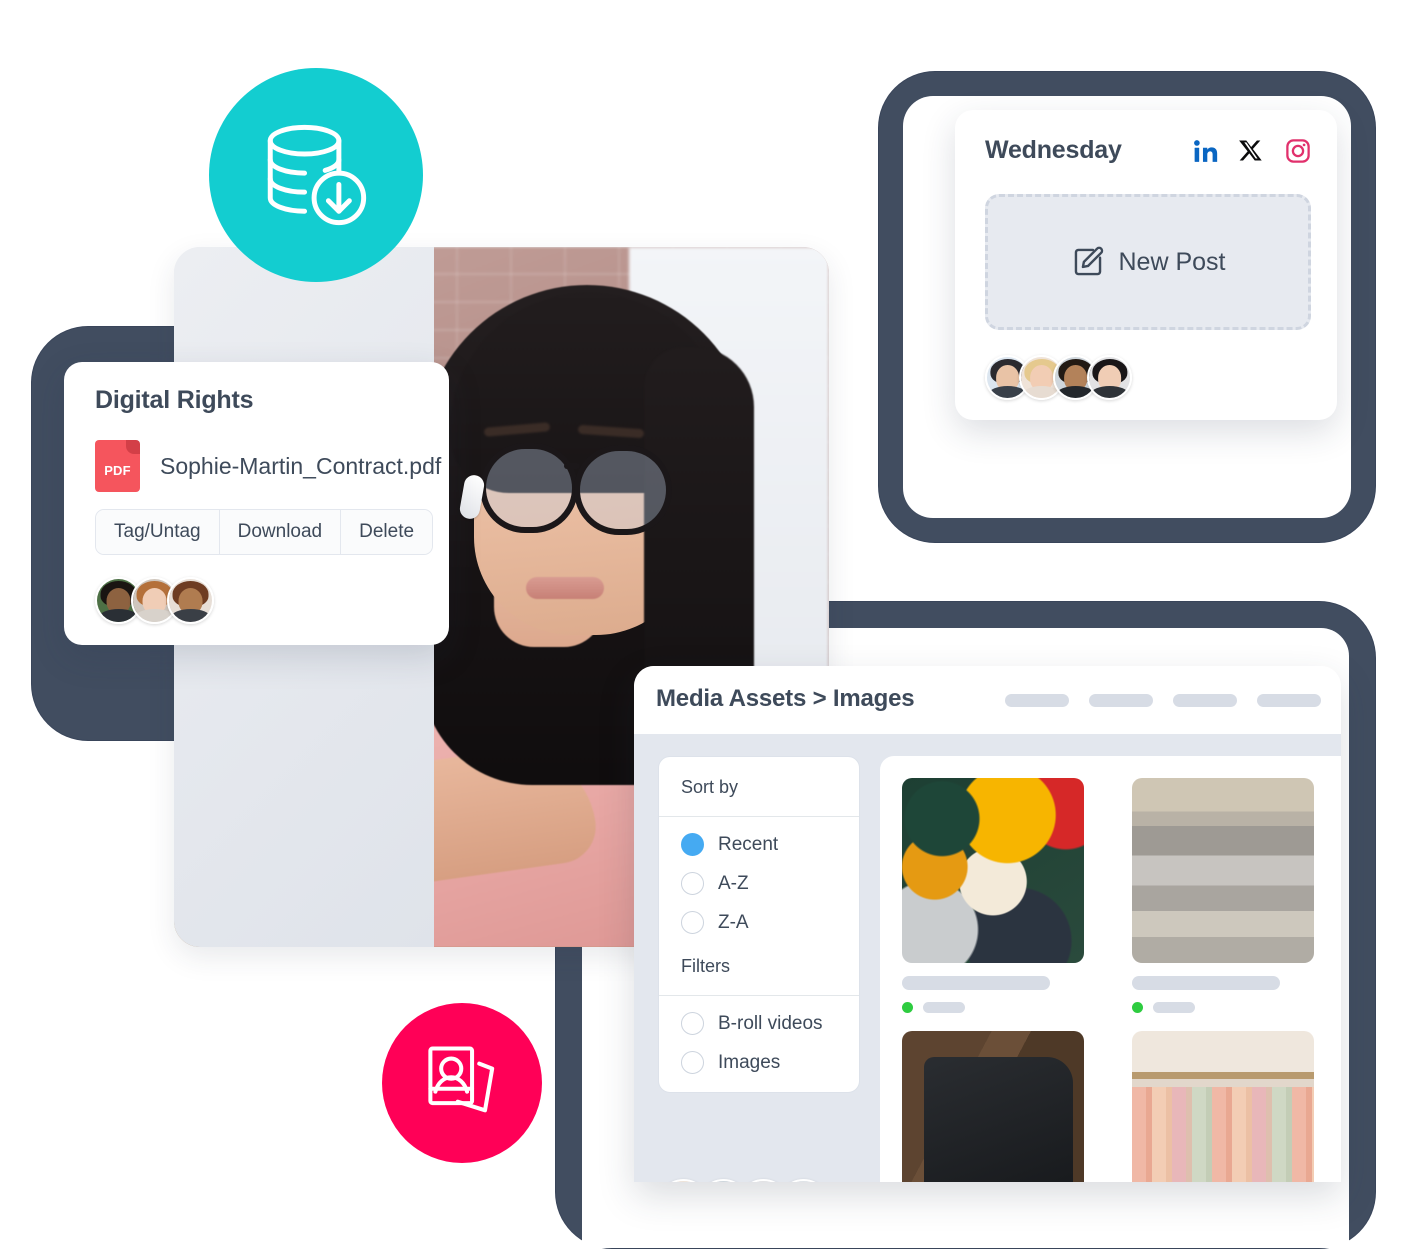  What do you see at coordinates (565, 588) in the screenshot?
I see `photo-subject-lips` at bounding box center [565, 588].